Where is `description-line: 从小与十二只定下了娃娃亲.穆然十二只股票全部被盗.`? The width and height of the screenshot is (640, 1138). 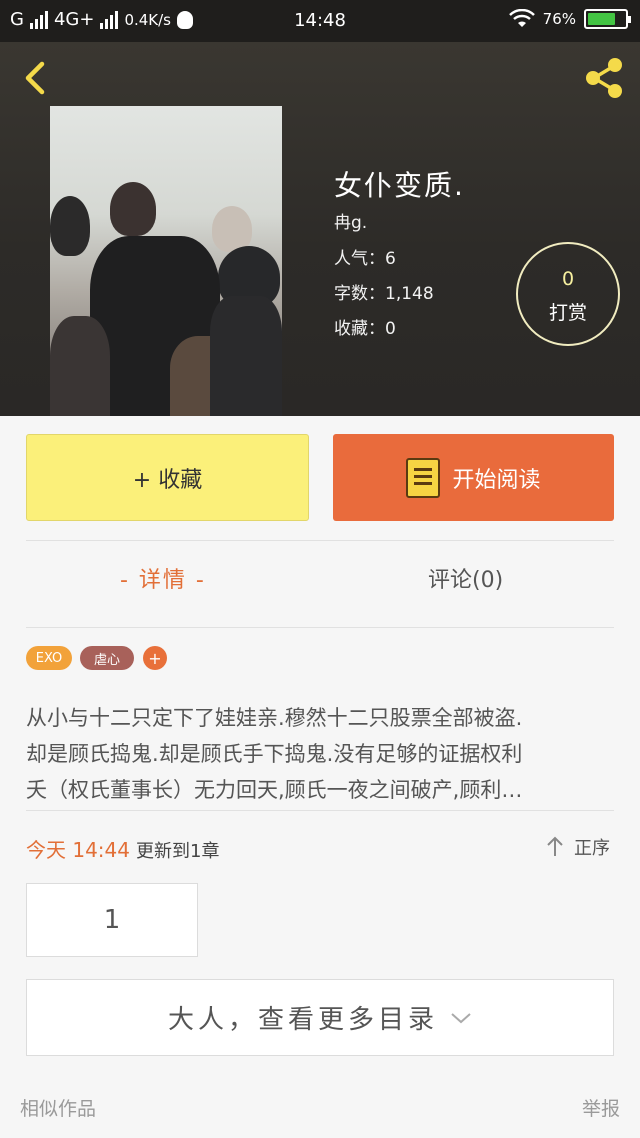
description-line: 从小与十二只定下了娃娃亲.穆然十二只股票全部被盗. is located at coordinates (274, 718).